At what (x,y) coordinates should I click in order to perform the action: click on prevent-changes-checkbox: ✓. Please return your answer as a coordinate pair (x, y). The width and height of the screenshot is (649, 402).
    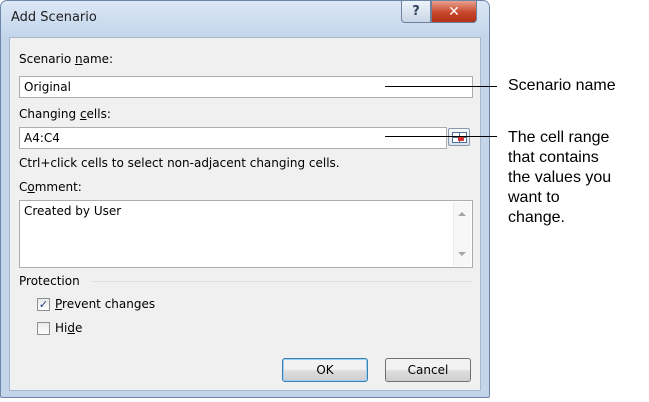
    Looking at the image, I should click on (43, 304).